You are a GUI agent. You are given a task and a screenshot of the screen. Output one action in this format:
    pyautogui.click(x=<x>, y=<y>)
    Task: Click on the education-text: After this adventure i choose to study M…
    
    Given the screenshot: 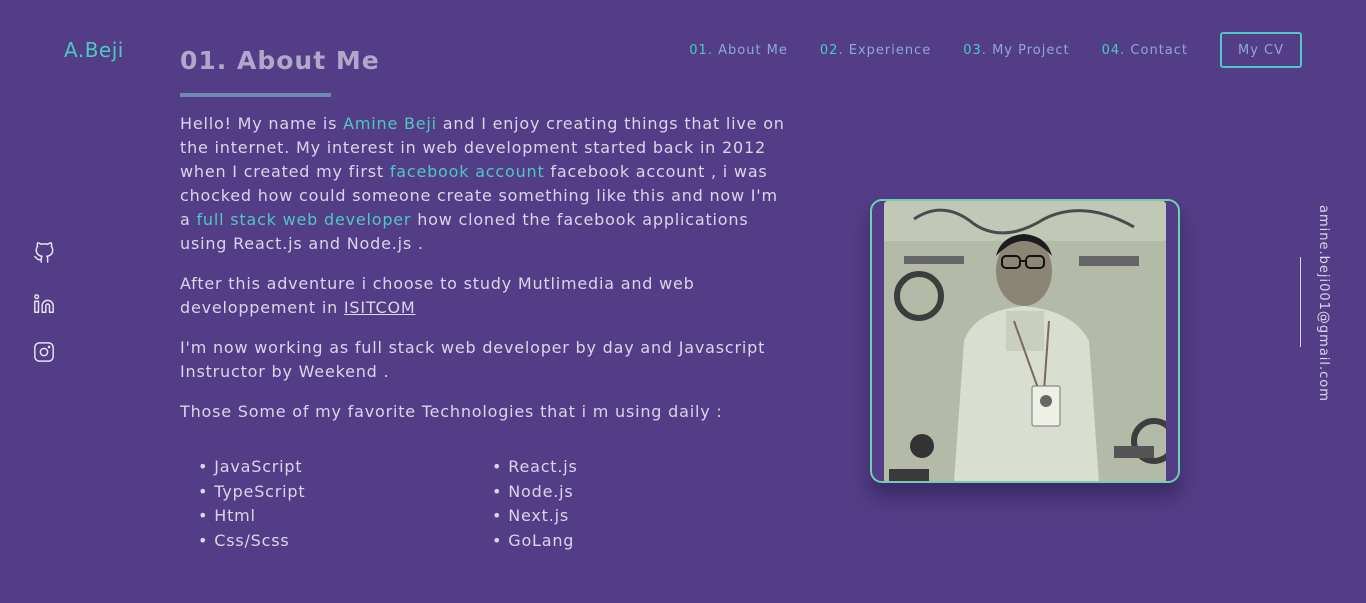 What is the action you would take?
    pyautogui.click(x=437, y=295)
    